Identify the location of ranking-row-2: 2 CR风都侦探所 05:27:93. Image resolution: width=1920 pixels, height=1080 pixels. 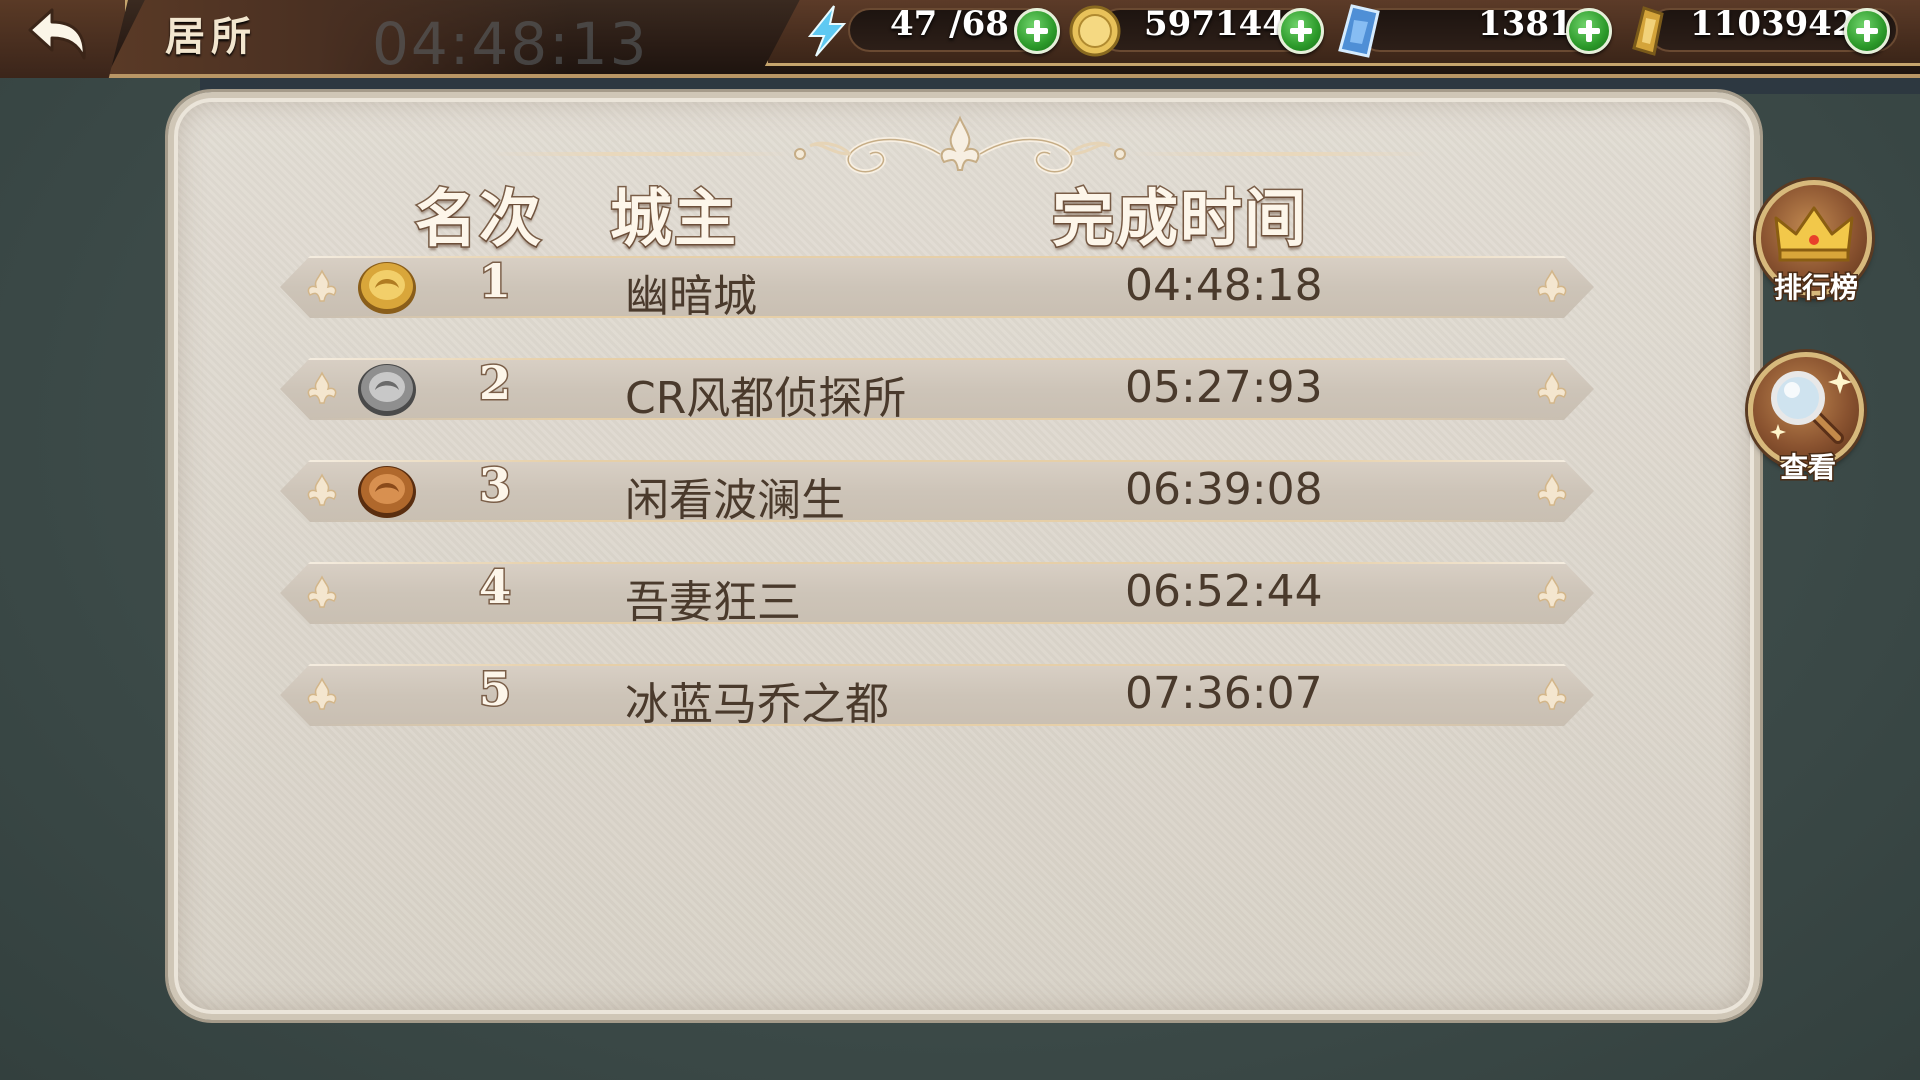
(937, 389).